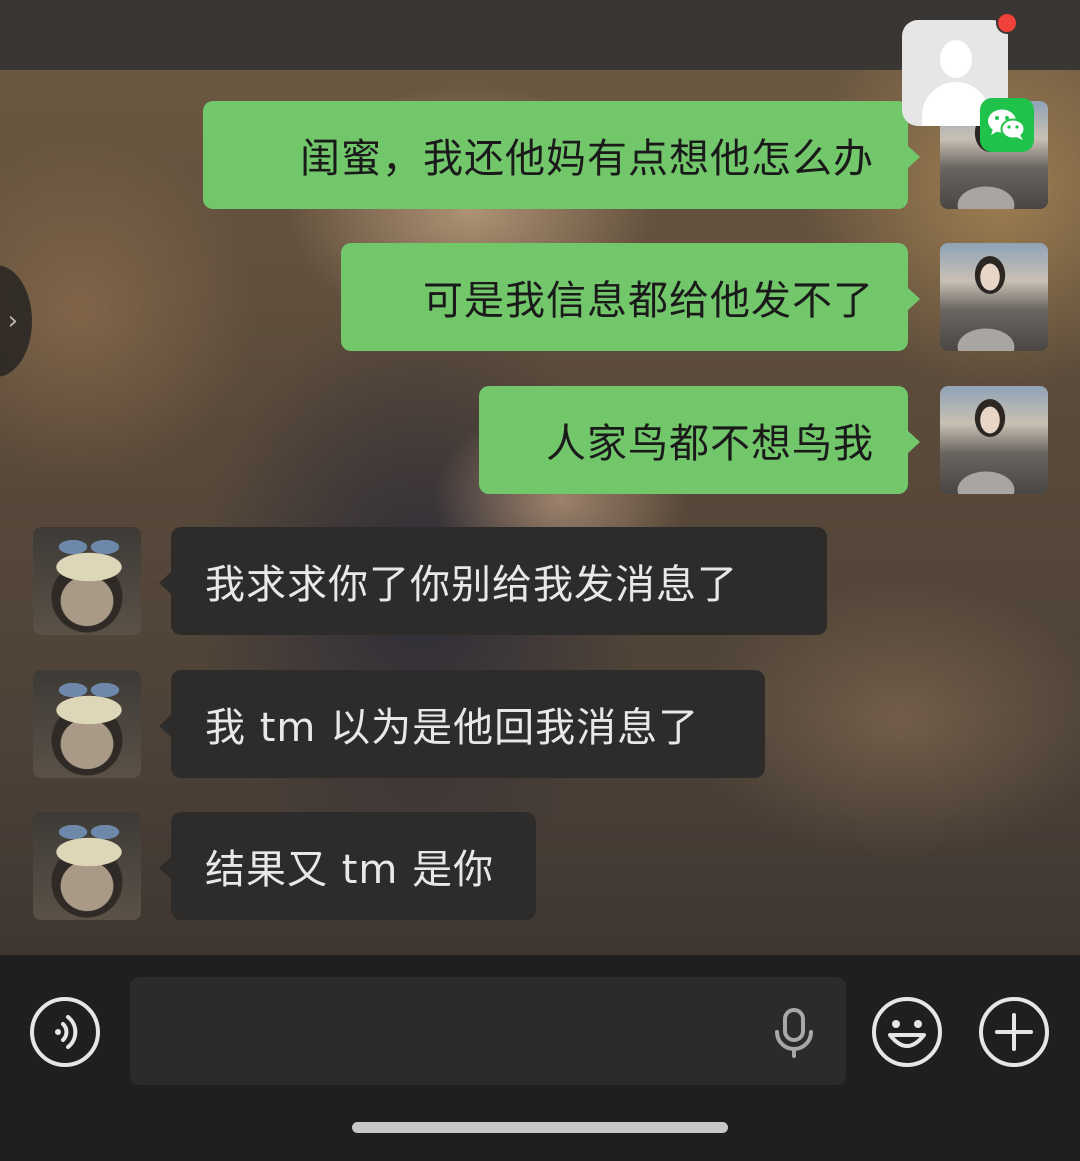 The height and width of the screenshot is (1161, 1080). What do you see at coordinates (471, 585) in the screenshot?
I see `message-text: 我求求你了你别给我发消息了` at bounding box center [471, 585].